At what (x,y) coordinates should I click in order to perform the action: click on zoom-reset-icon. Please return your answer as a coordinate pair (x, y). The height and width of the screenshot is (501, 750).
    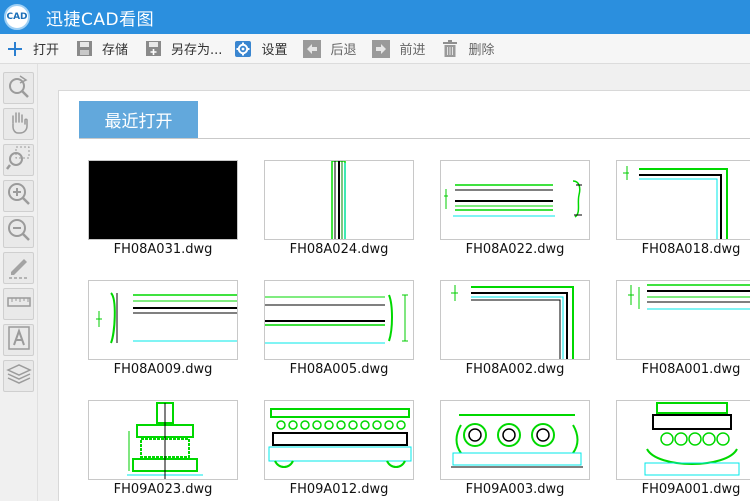
    Looking at the image, I should click on (19, 88).